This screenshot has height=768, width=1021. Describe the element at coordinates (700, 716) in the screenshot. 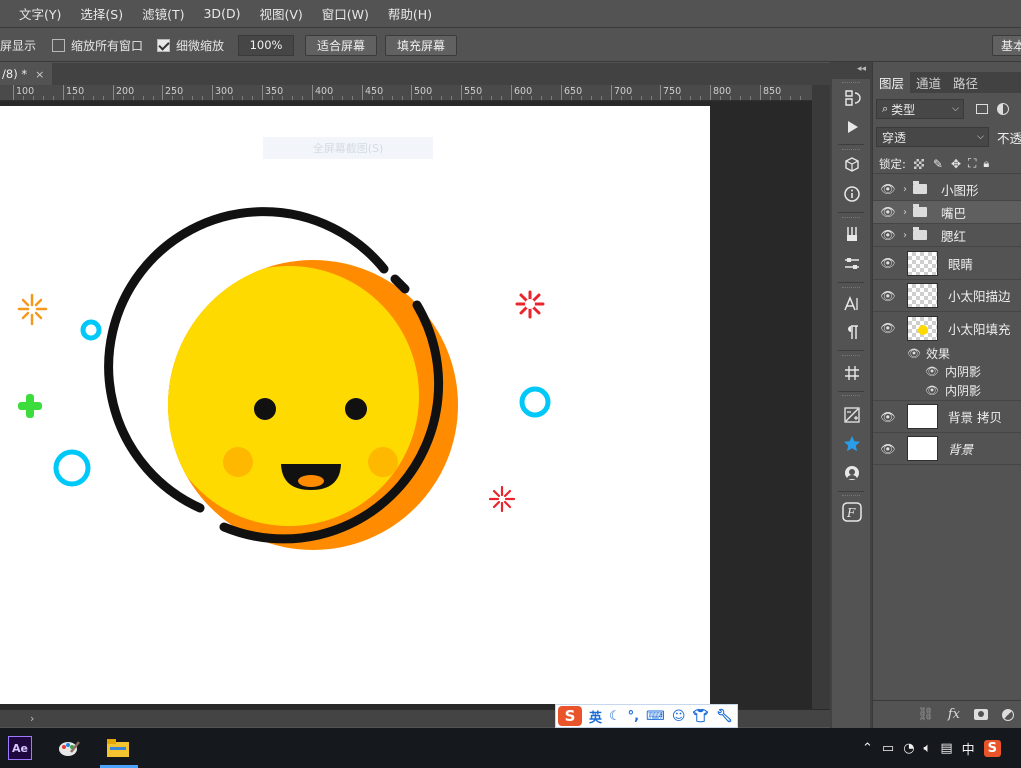

I see `skin-shirt-icon: 👕︎` at that location.